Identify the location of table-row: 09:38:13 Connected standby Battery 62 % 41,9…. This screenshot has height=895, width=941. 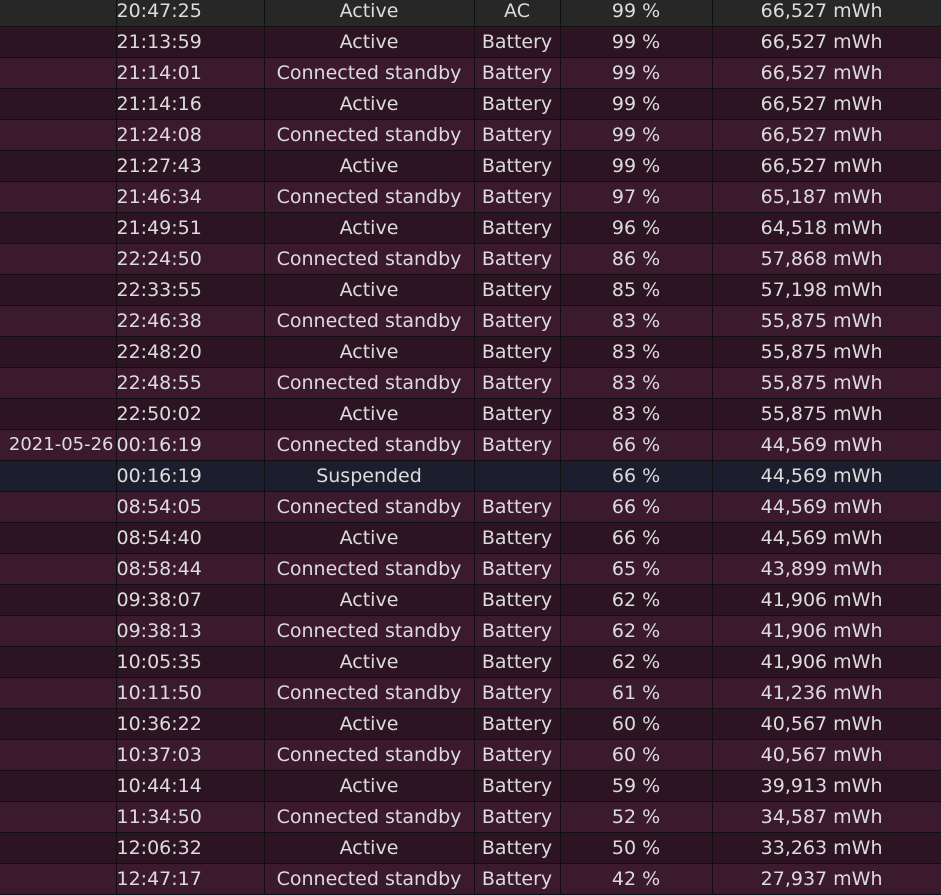
(470, 631).